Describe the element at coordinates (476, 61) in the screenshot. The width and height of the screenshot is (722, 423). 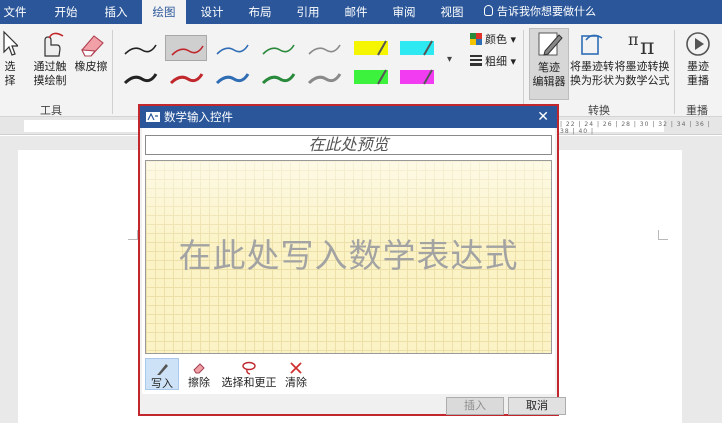
I see `line-weight-icon` at that location.